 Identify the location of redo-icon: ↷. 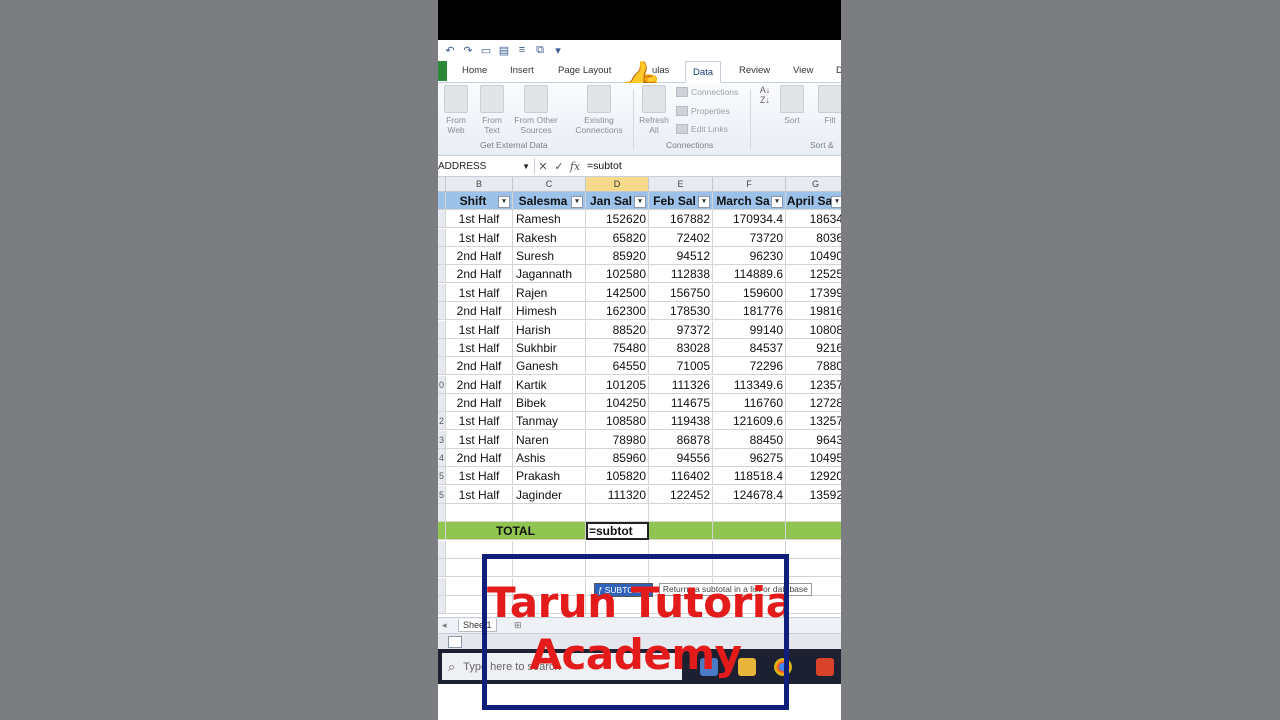
(468, 50).